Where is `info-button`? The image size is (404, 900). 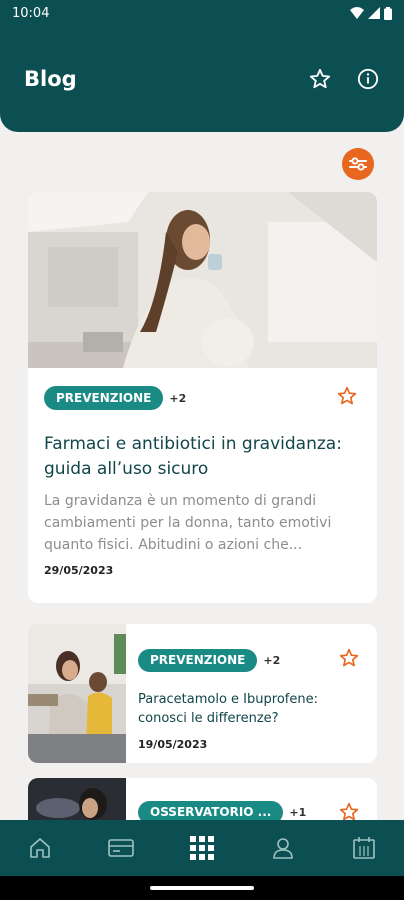 info-button is located at coordinates (368, 79).